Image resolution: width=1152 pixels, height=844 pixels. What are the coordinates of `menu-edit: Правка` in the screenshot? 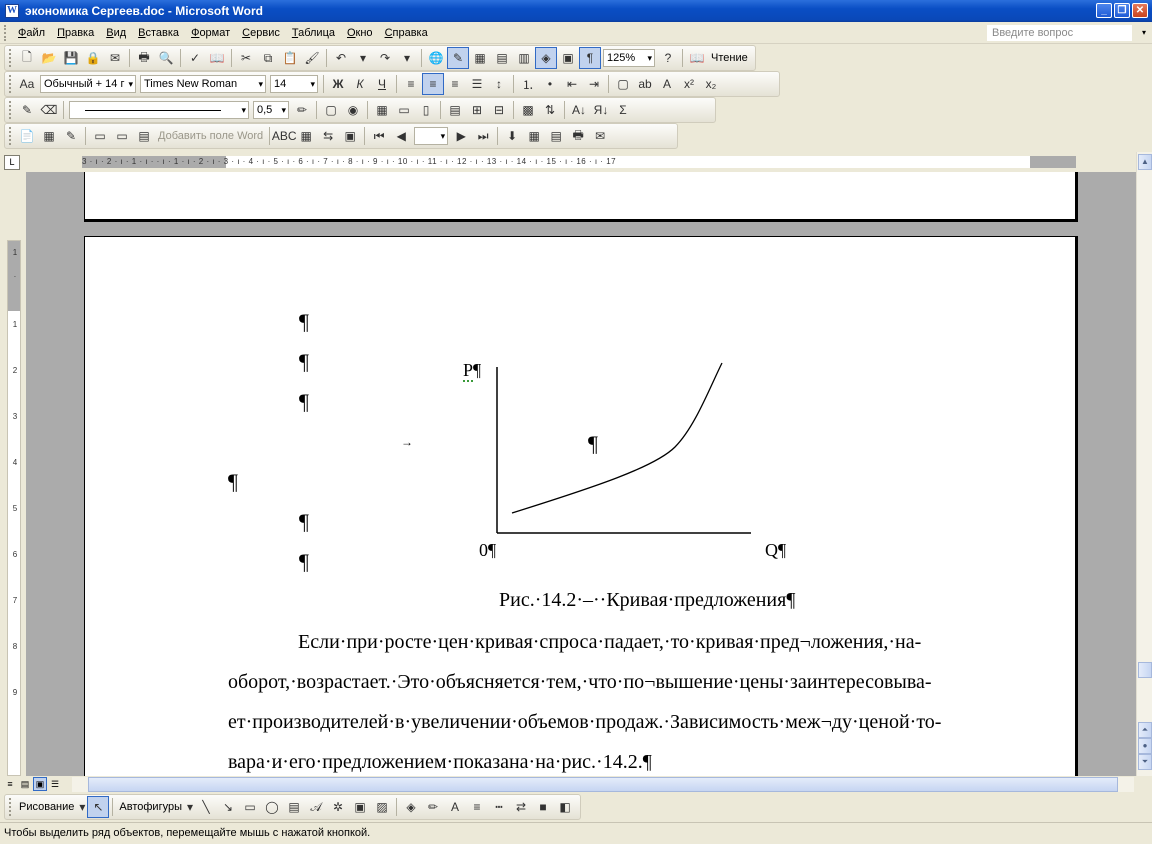 It's located at (75, 33).